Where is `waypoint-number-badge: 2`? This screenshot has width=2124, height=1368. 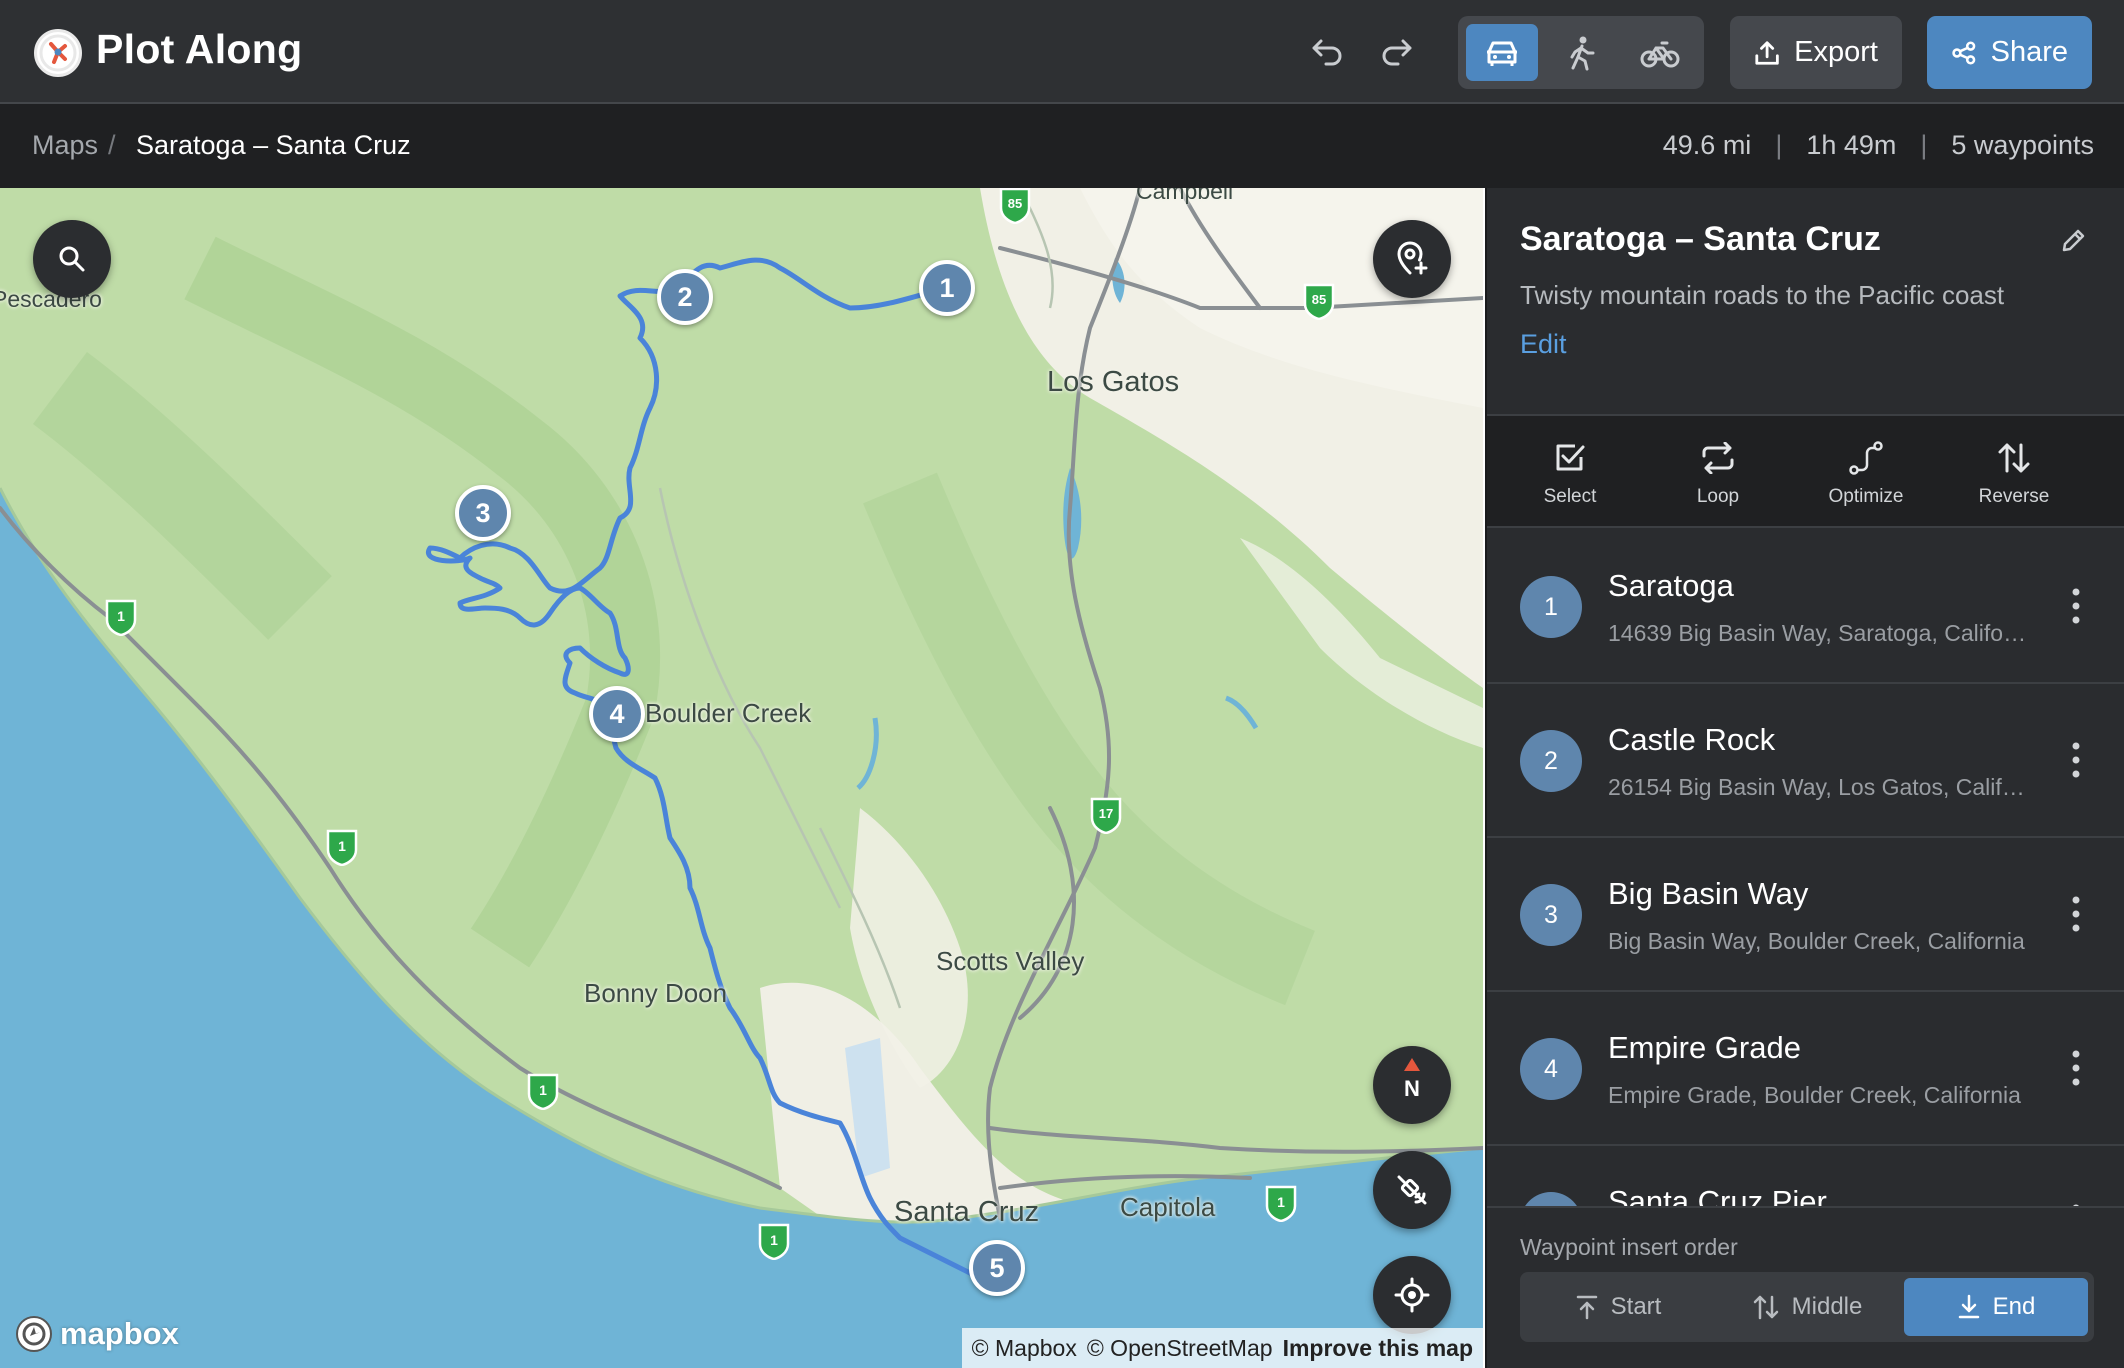 waypoint-number-badge: 2 is located at coordinates (1551, 761).